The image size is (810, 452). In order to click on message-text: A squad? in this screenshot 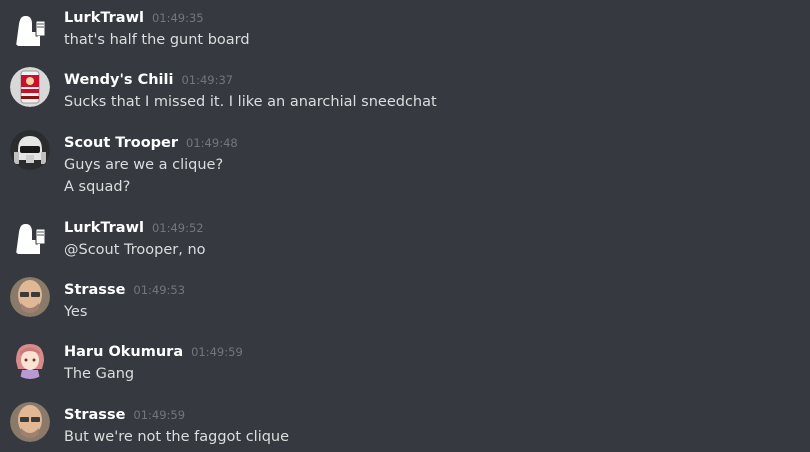, I will do `click(97, 187)`.